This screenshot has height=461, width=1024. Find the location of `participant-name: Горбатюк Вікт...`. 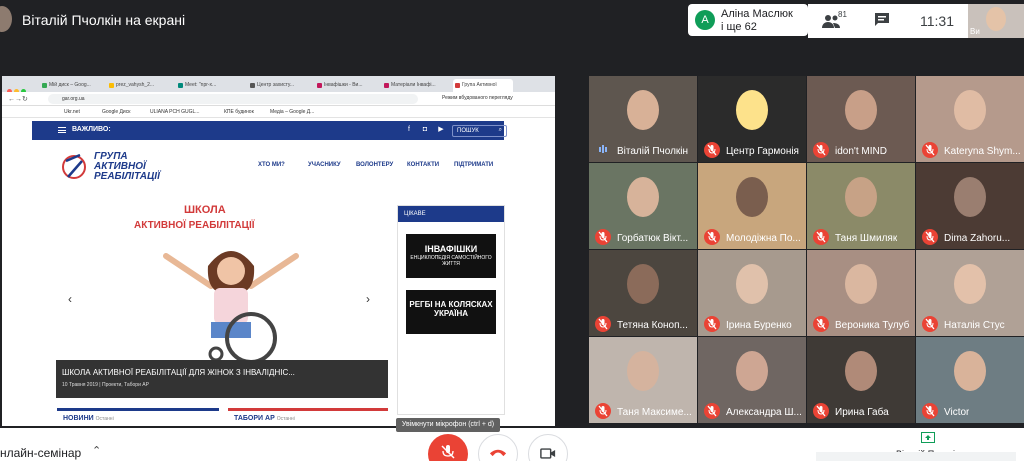

participant-name: Горбатюк Вікт... is located at coordinates (653, 238).